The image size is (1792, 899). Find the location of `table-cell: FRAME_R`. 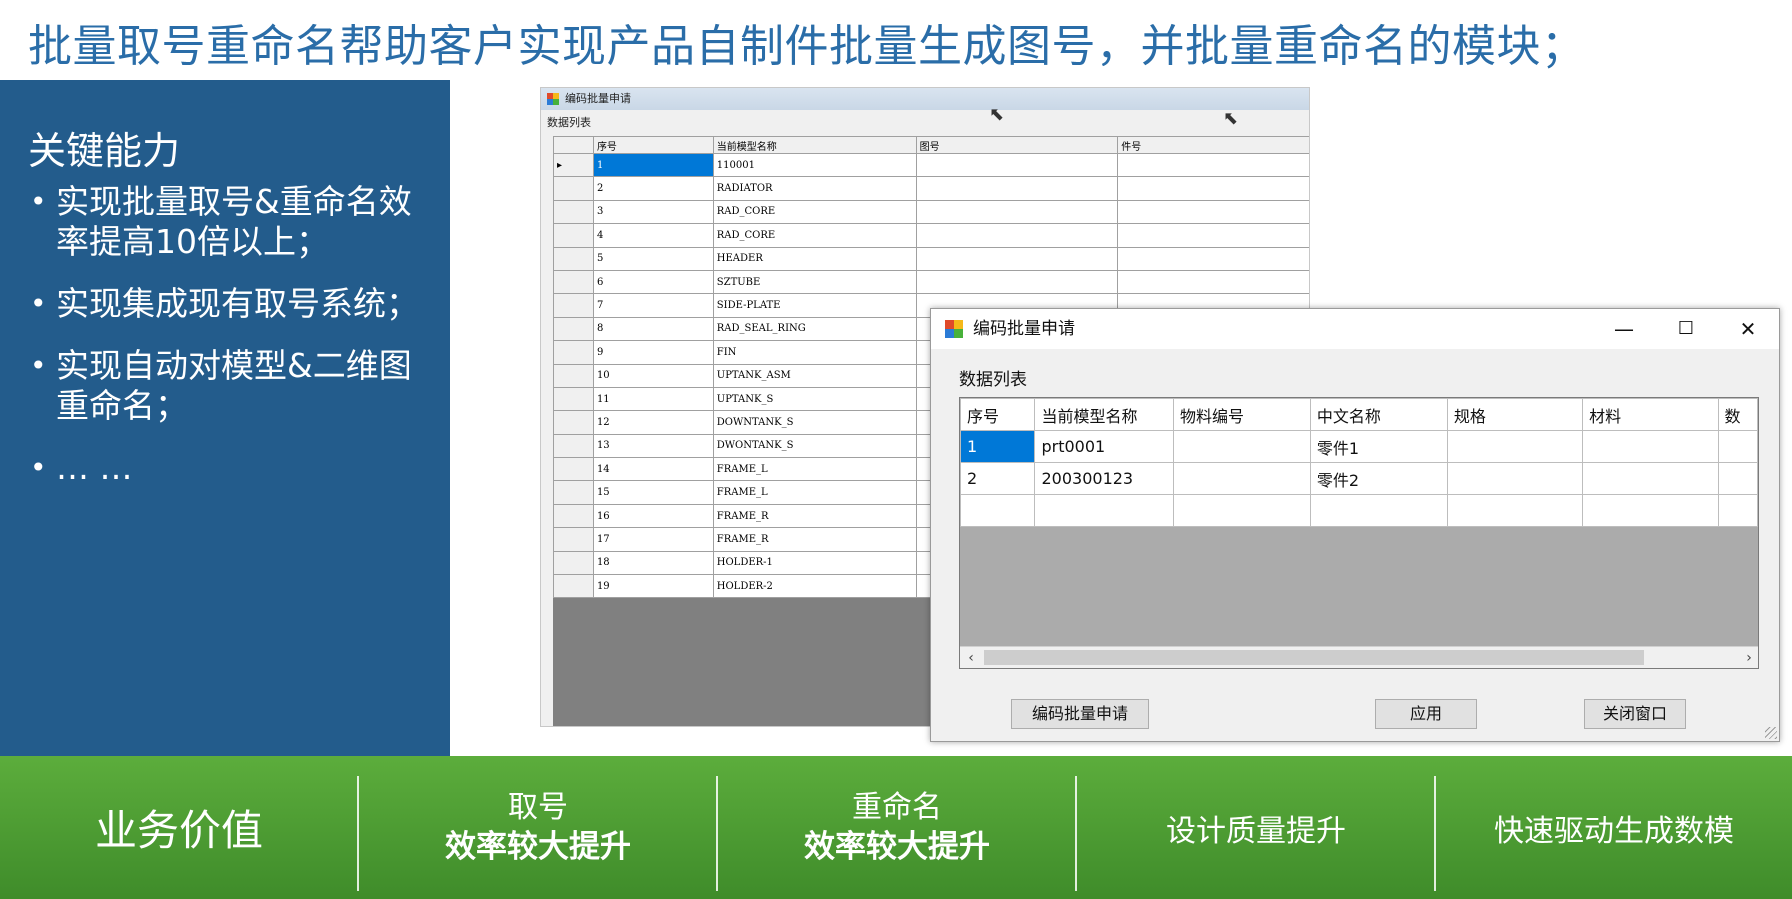

table-cell: FRAME_R is located at coordinates (814, 539).